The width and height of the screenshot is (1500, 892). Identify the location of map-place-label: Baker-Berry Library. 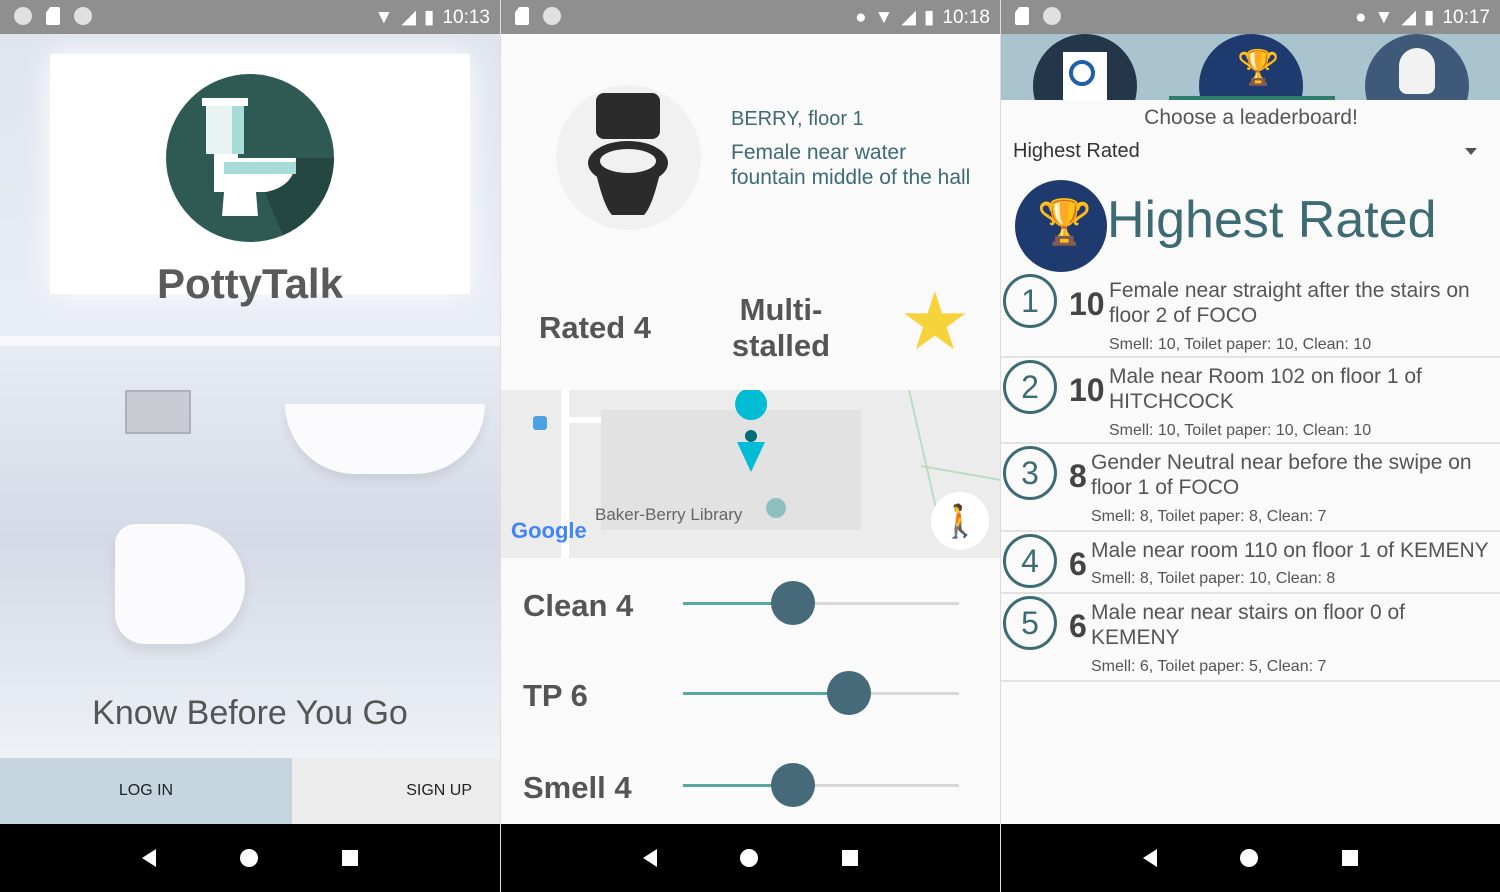
(669, 514).